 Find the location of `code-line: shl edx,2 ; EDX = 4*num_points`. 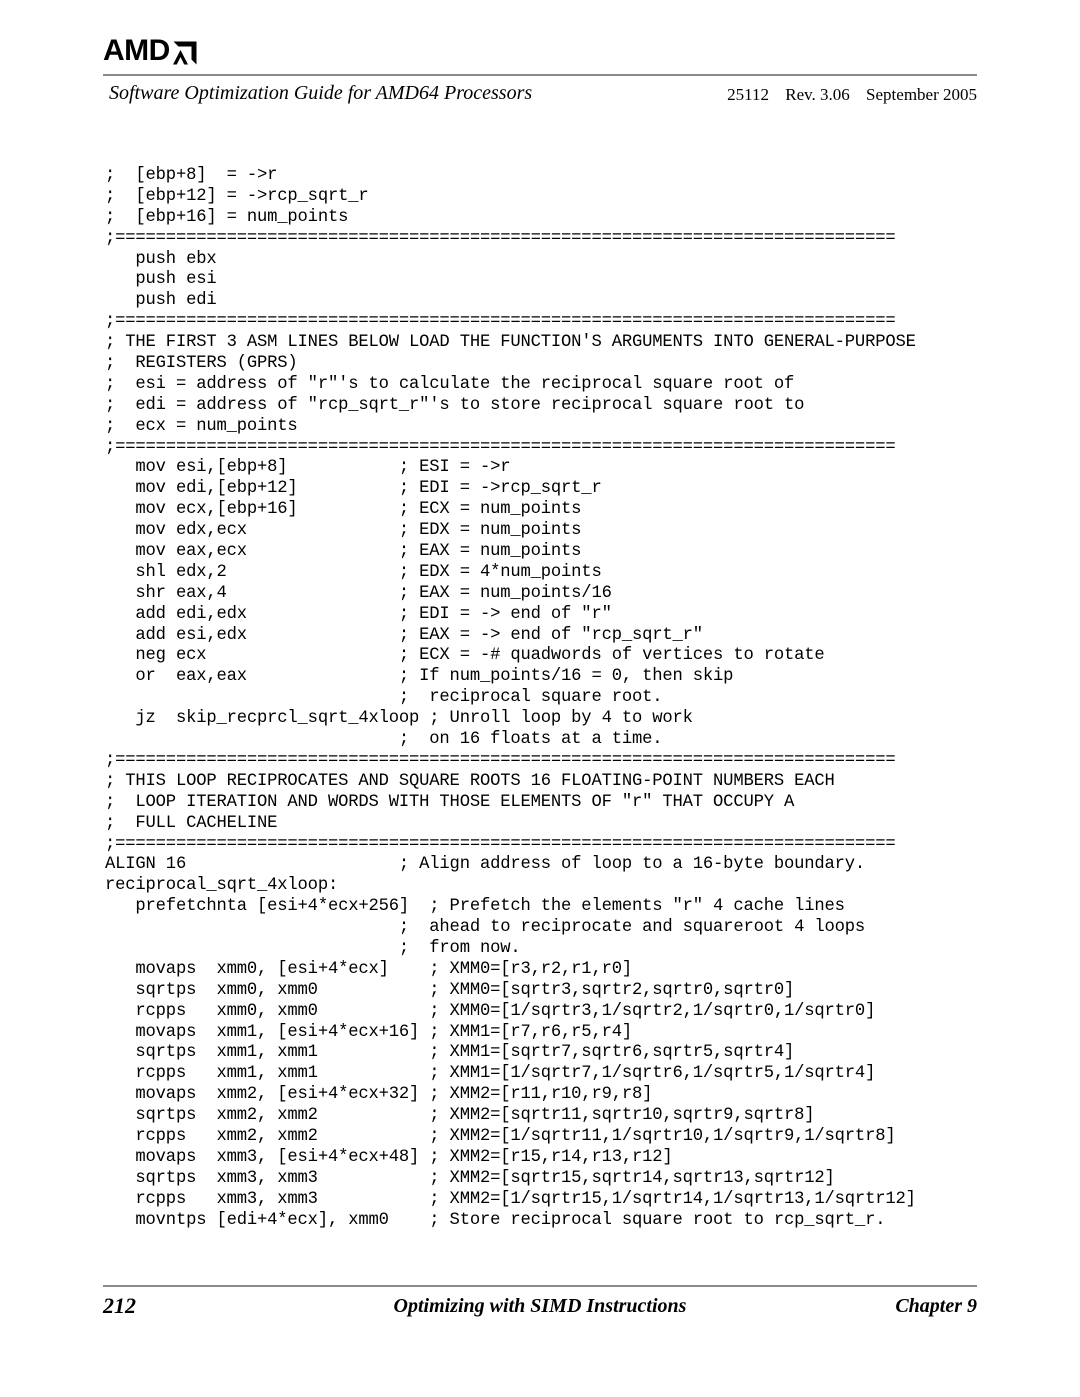

code-line: shl edx,2 ; EDX = 4*num_points is located at coordinates (353, 572).